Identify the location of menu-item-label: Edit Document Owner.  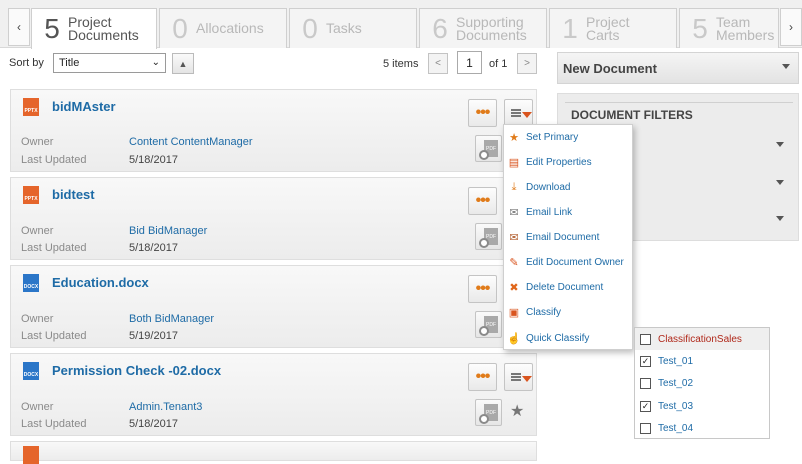
(575, 262).